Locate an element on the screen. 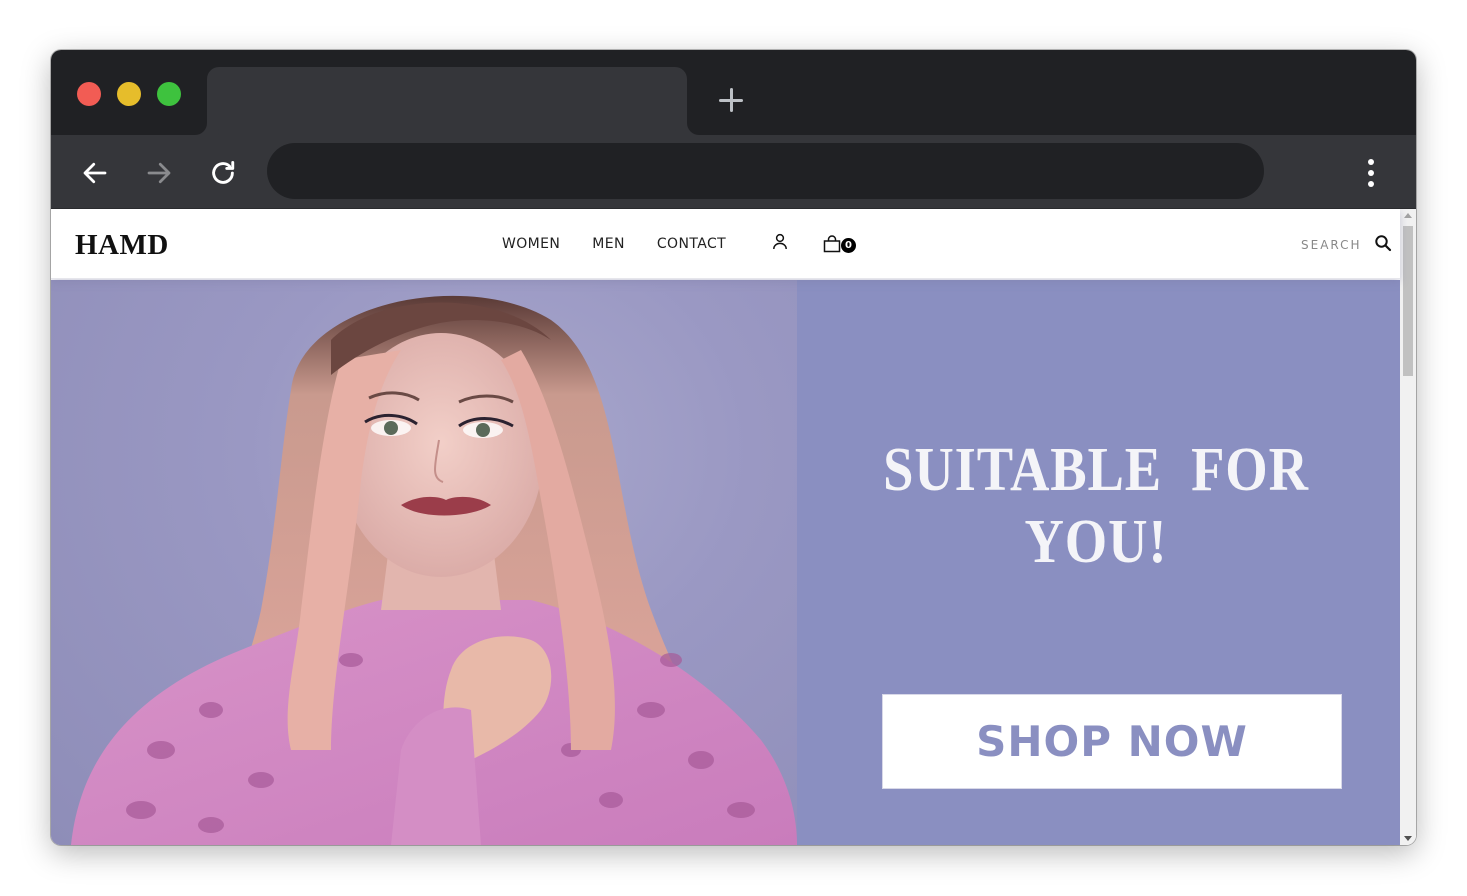 The image size is (1467, 896). hero-headline: SUITABLE FOR YOU! is located at coordinates (1096, 506).